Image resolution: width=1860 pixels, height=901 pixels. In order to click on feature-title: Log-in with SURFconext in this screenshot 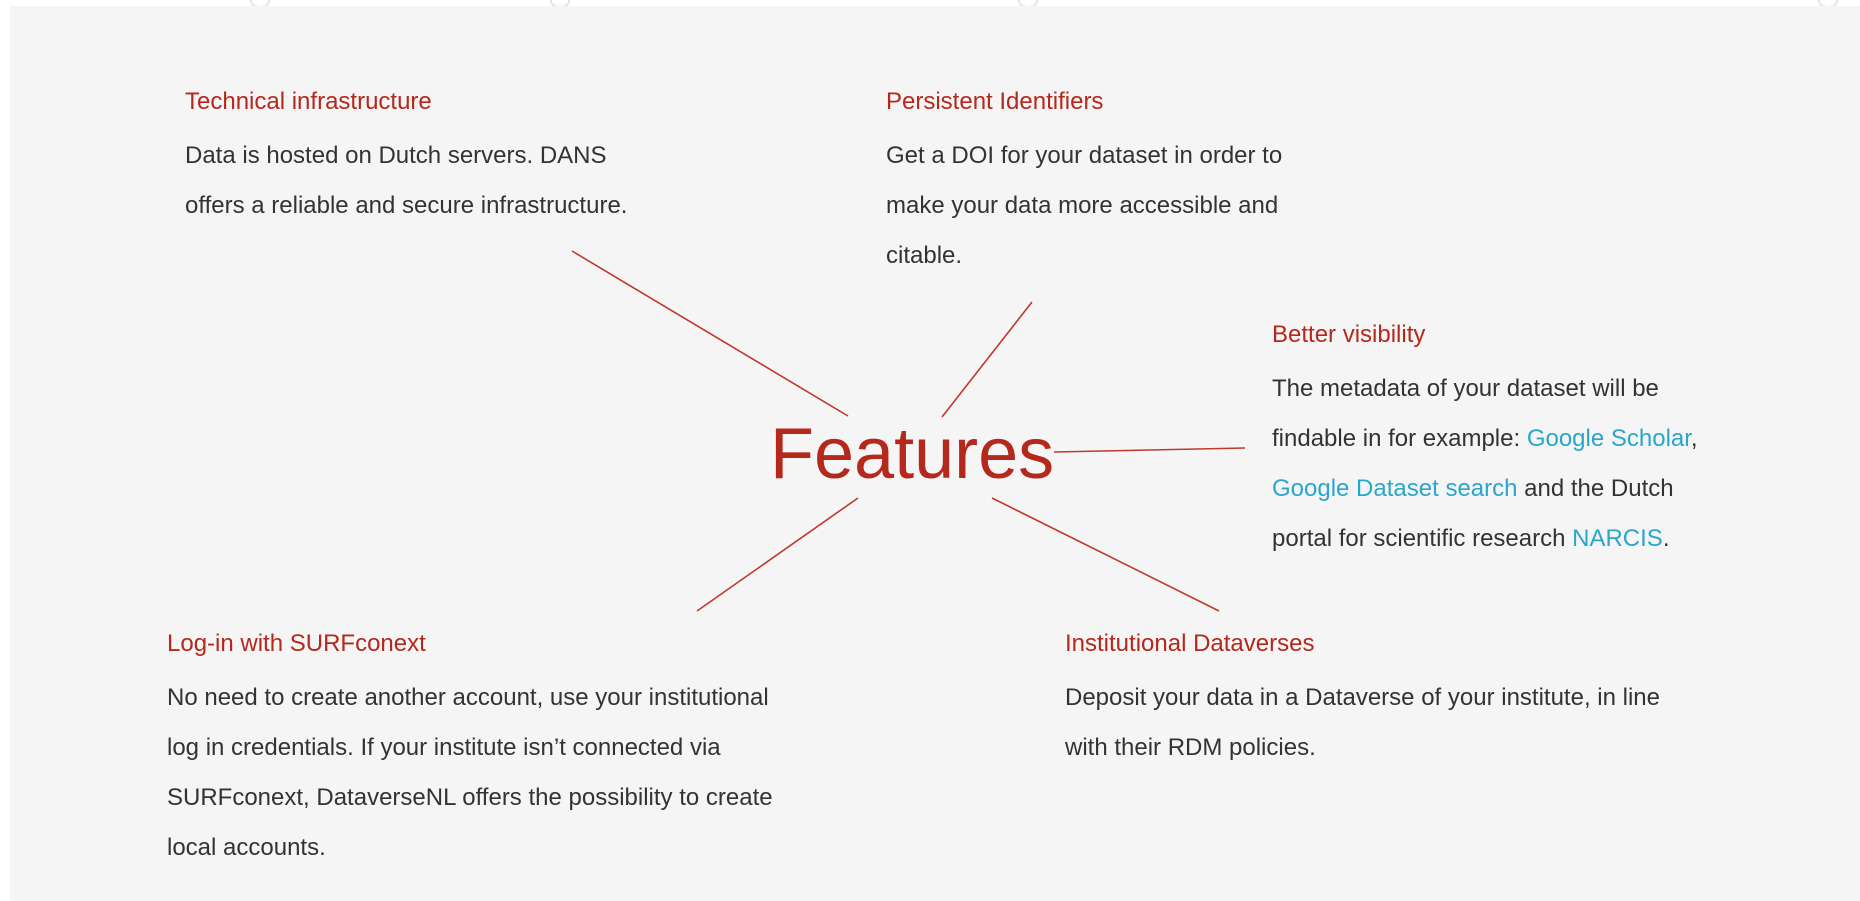, I will do `click(296, 643)`.